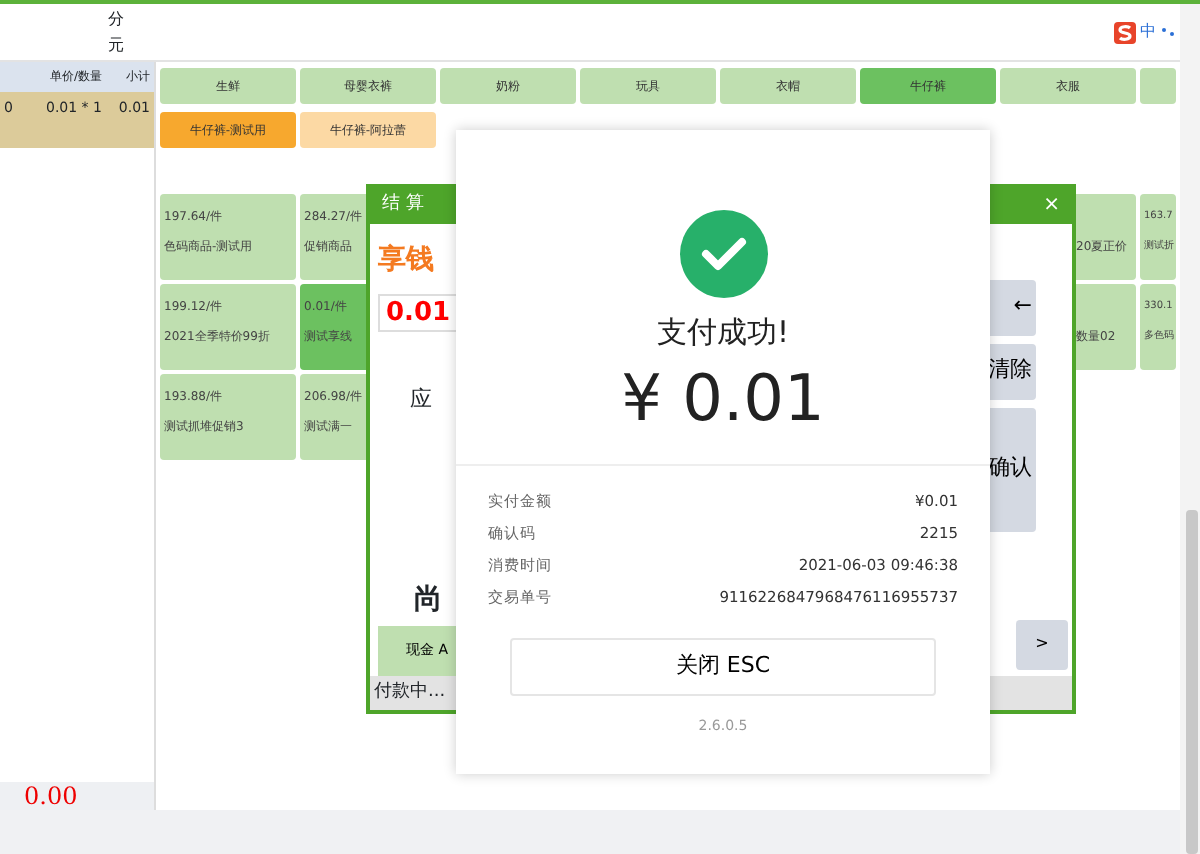 Image resolution: width=1200 pixels, height=854 pixels. I want to click on due-label: 应, so click(421, 399).